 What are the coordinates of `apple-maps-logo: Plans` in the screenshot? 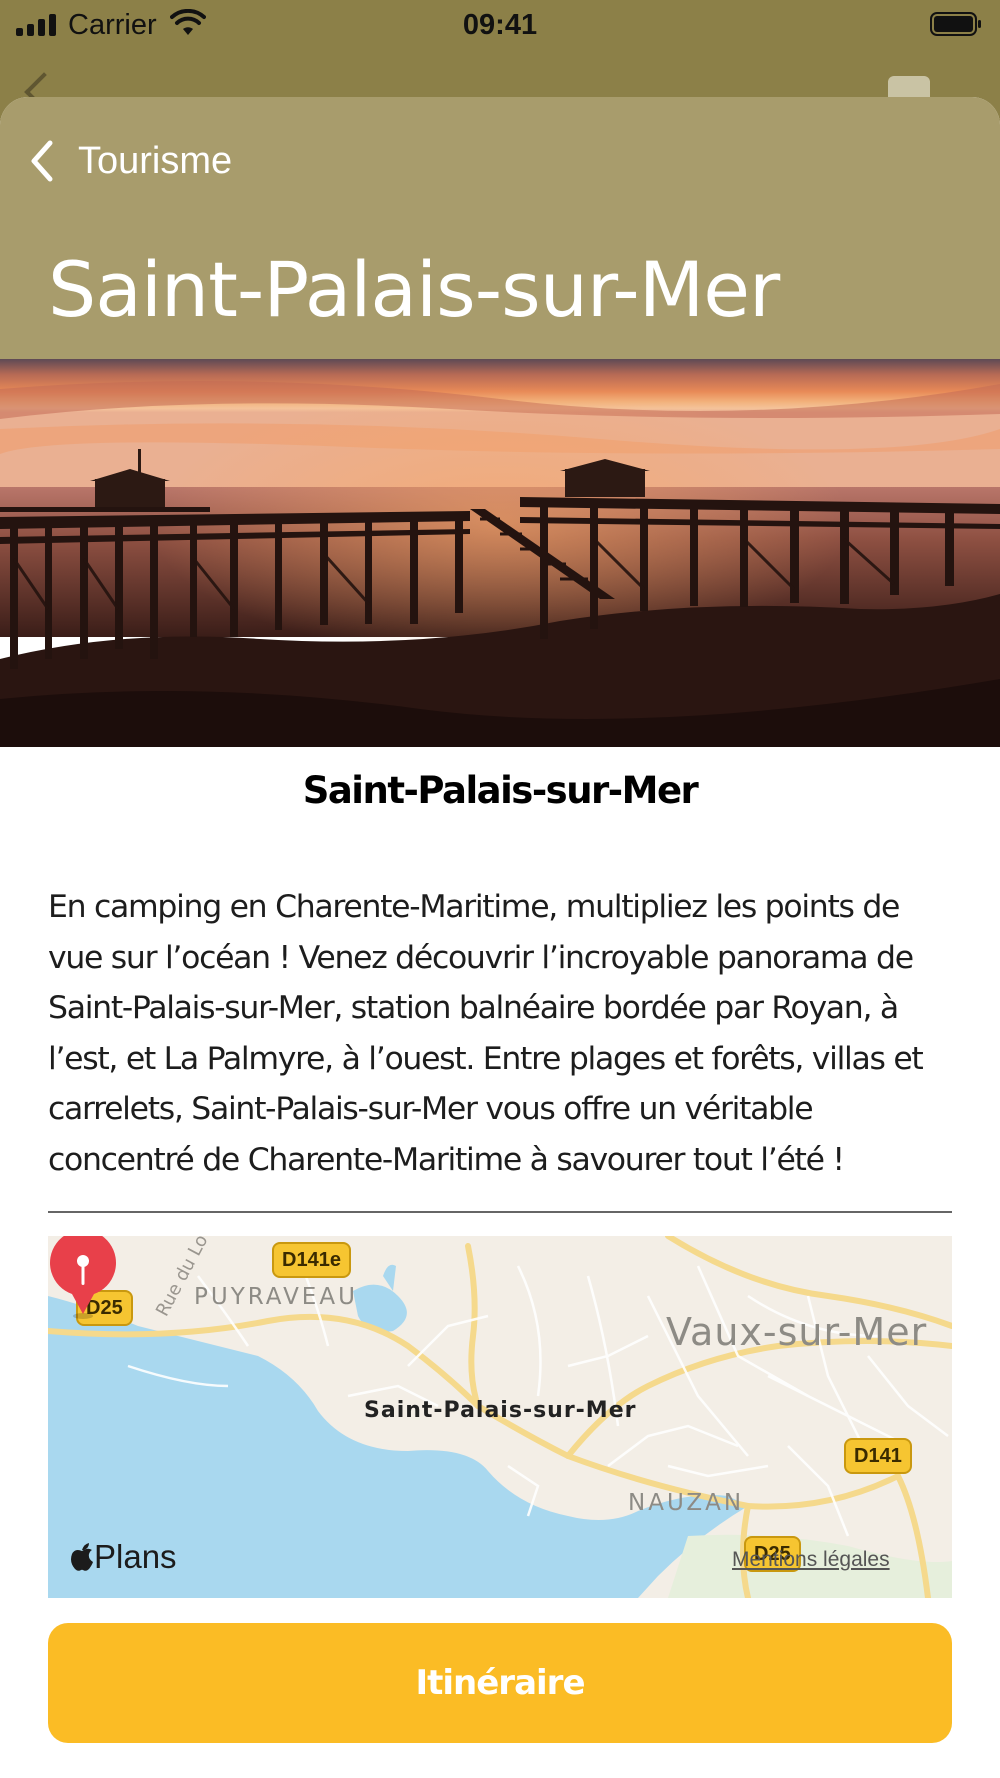 It's located at (123, 1557).